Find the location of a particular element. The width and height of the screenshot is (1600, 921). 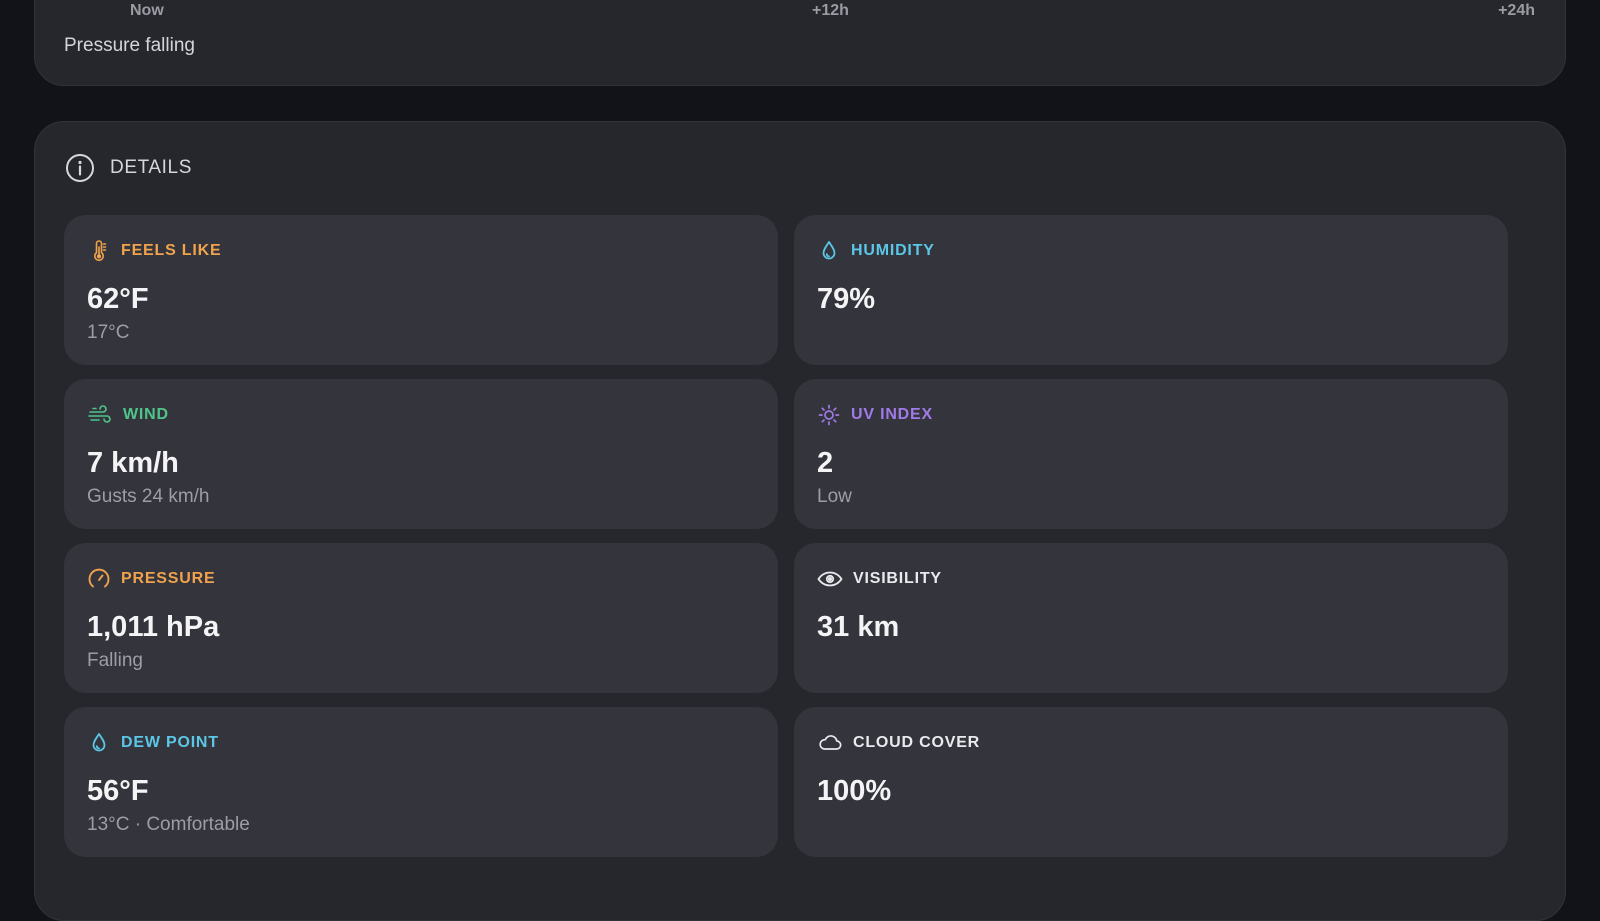

pressure-trend-text: Pressure falling is located at coordinates (129, 45).